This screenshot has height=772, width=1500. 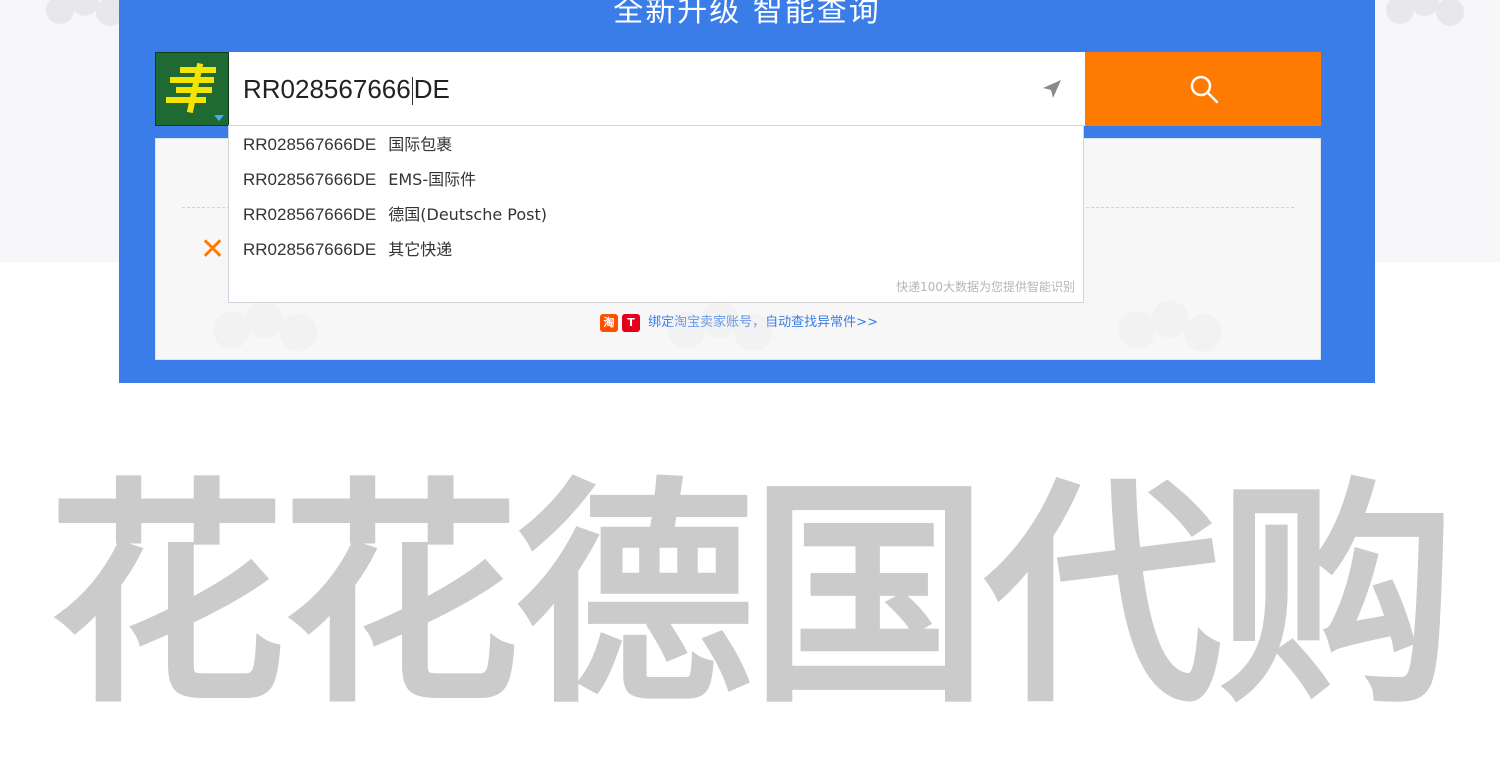 What do you see at coordinates (219, 118) in the screenshot?
I see `chevron-down-icon` at bounding box center [219, 118].